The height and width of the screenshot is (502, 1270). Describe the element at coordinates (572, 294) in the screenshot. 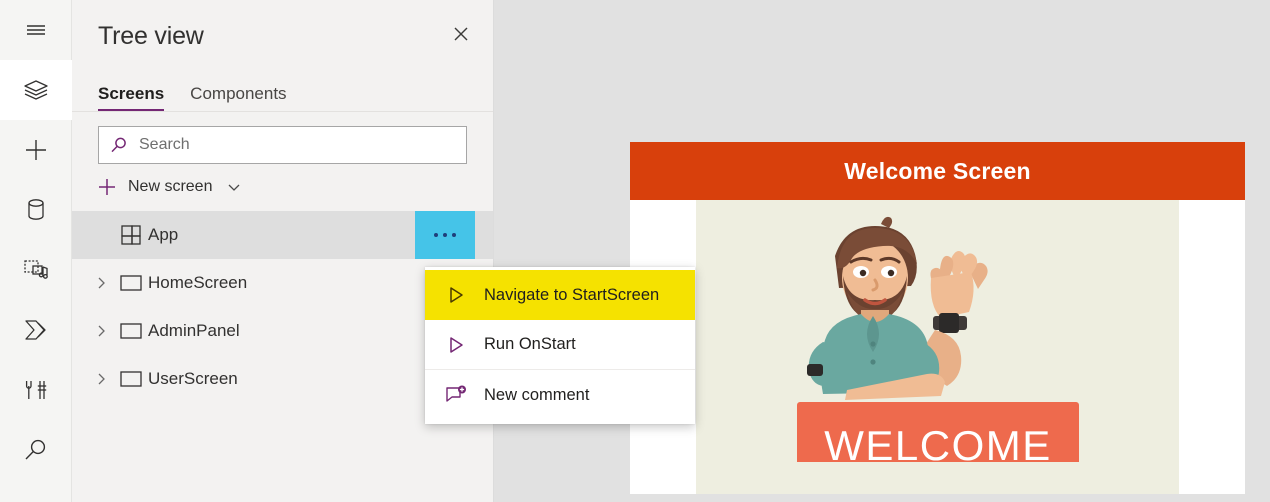

I see `menu-item-label: Navigate to StartScreen` at that location.